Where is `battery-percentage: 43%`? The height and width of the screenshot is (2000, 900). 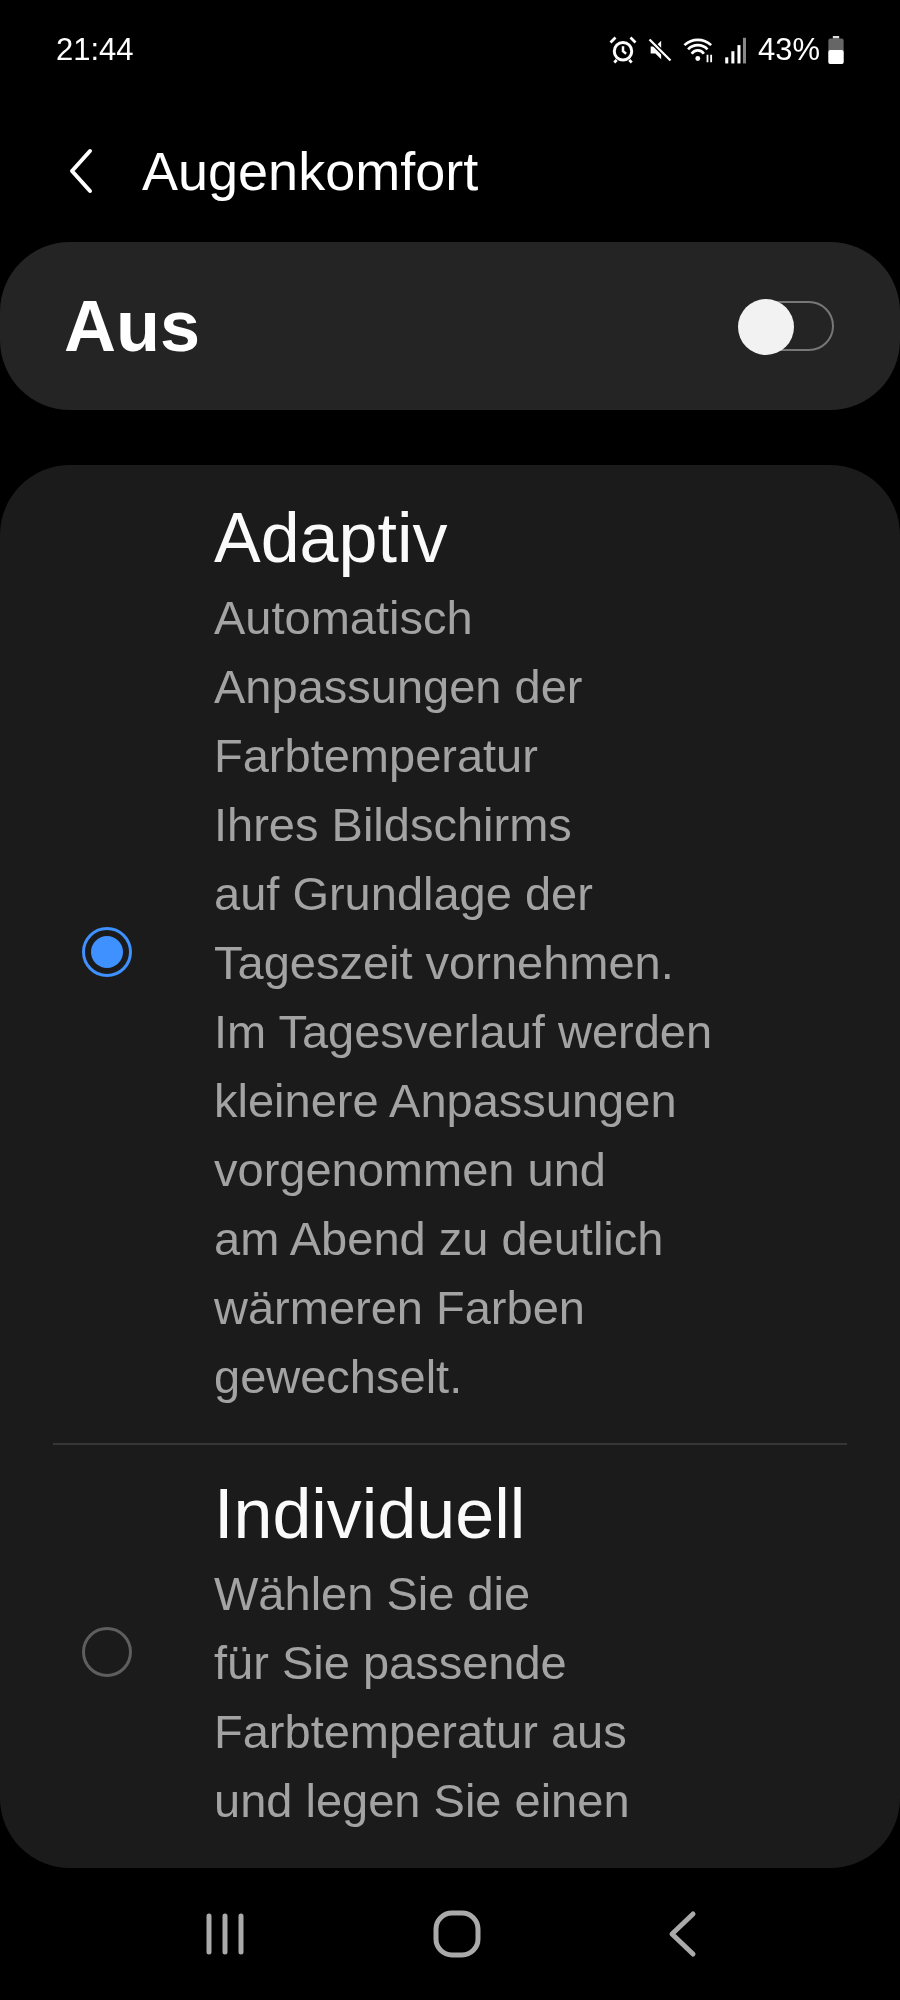 battery-percentage: 43% is located at coordinates (788, 50).